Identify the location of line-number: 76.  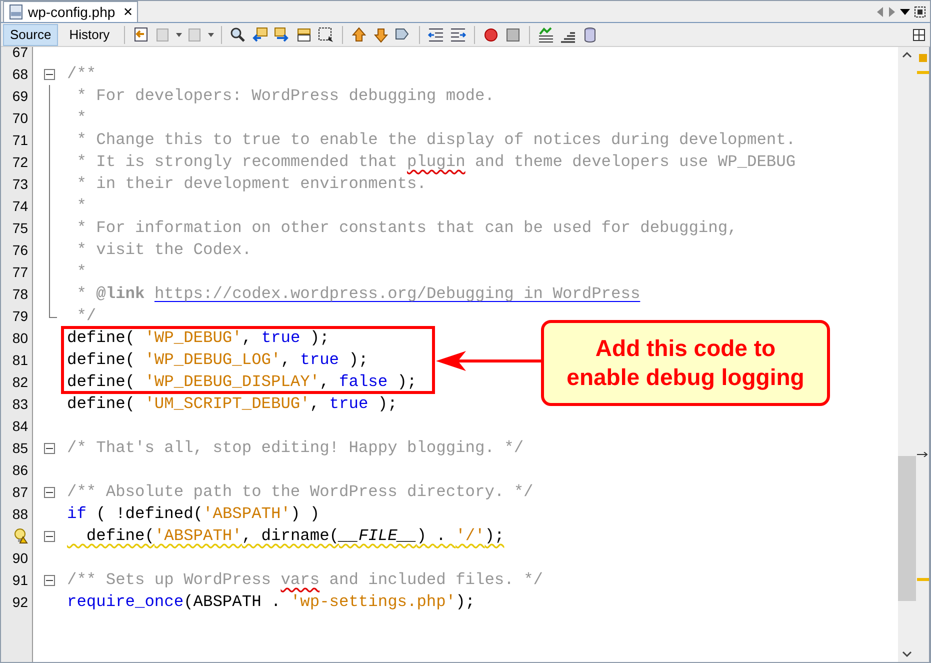
(20, 250).